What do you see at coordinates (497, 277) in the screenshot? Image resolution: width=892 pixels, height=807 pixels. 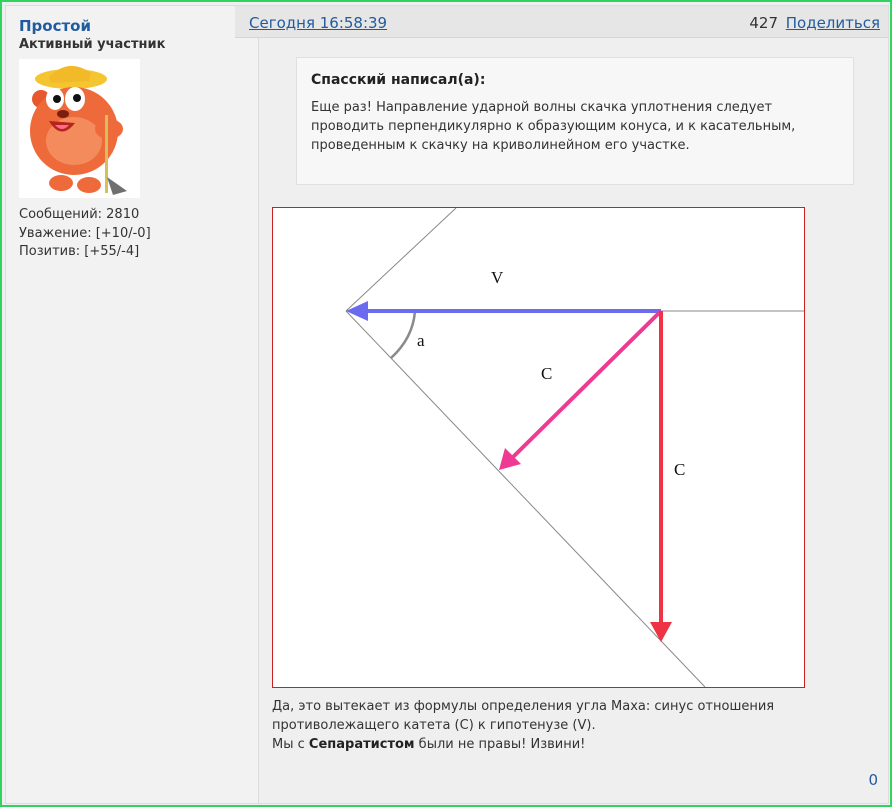 I see `label-v: V` at bounding box center [497, 277].